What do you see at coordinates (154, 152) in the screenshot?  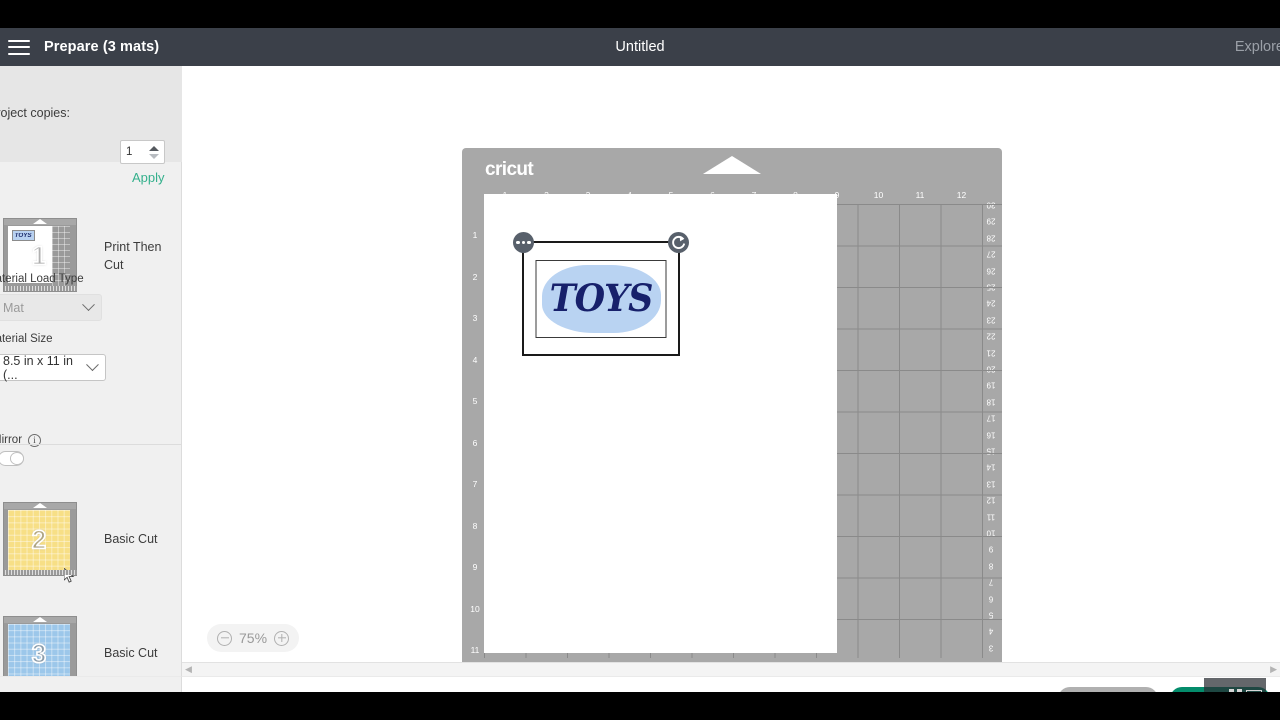 I see `stepper-arrows` at bounding box center [154, 152].